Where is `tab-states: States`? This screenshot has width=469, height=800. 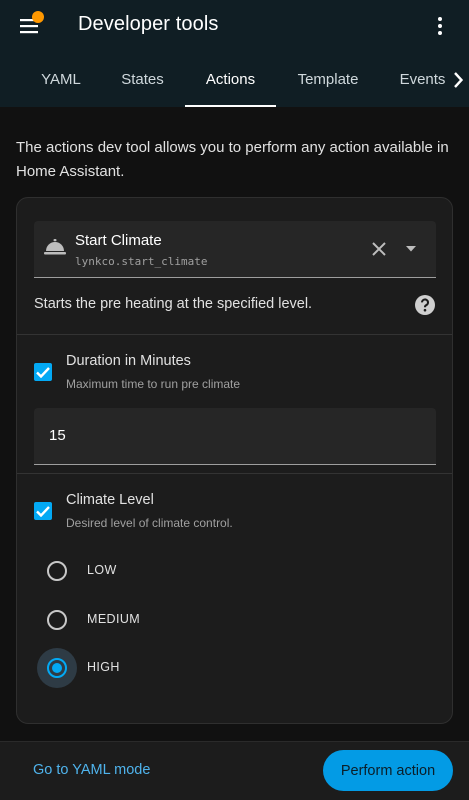
tab-states: States is located at coordinates (142, 79).